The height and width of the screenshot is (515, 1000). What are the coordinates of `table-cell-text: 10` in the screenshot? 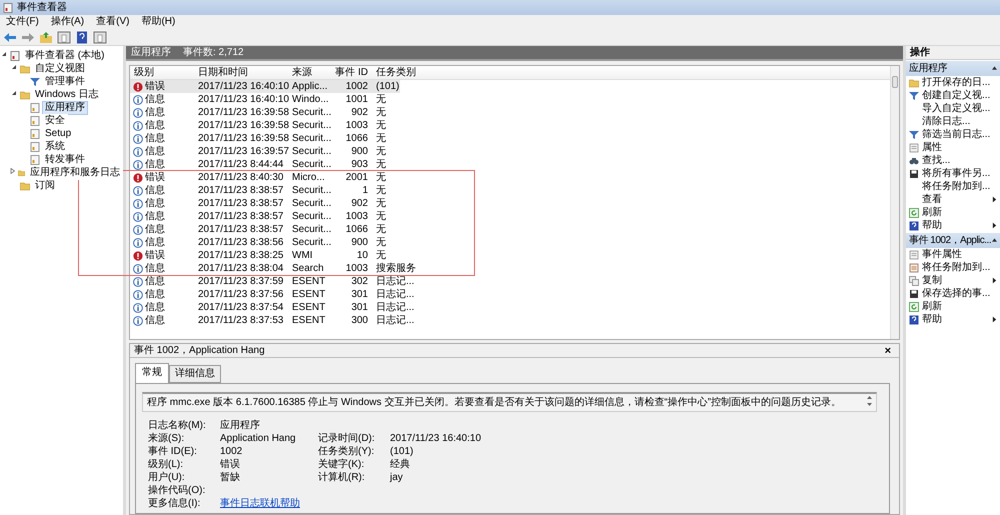 It's located at (362, 255).